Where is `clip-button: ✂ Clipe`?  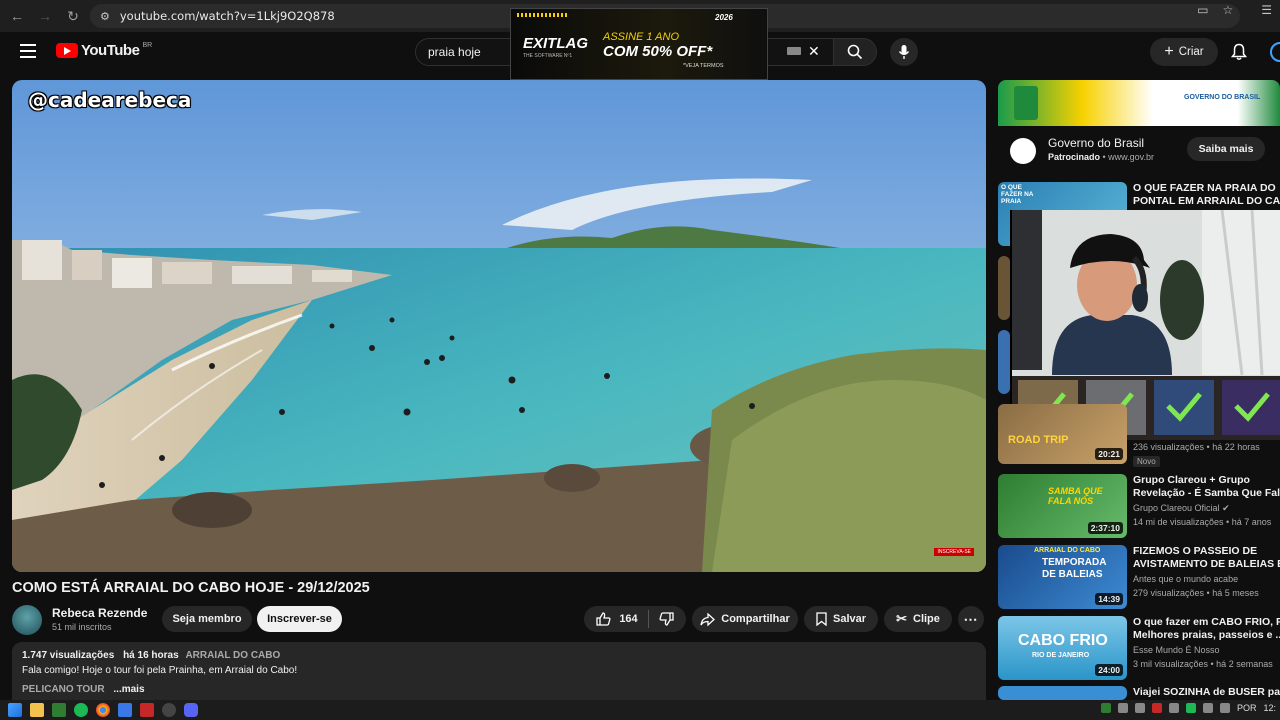 clip-button: ✂ Clipe is located at coordinates (918, 619).